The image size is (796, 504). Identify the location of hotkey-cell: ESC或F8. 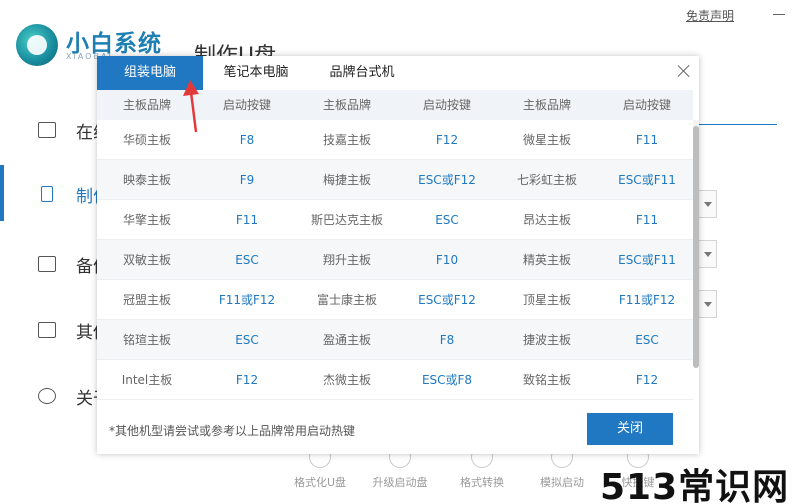
(447, 380).